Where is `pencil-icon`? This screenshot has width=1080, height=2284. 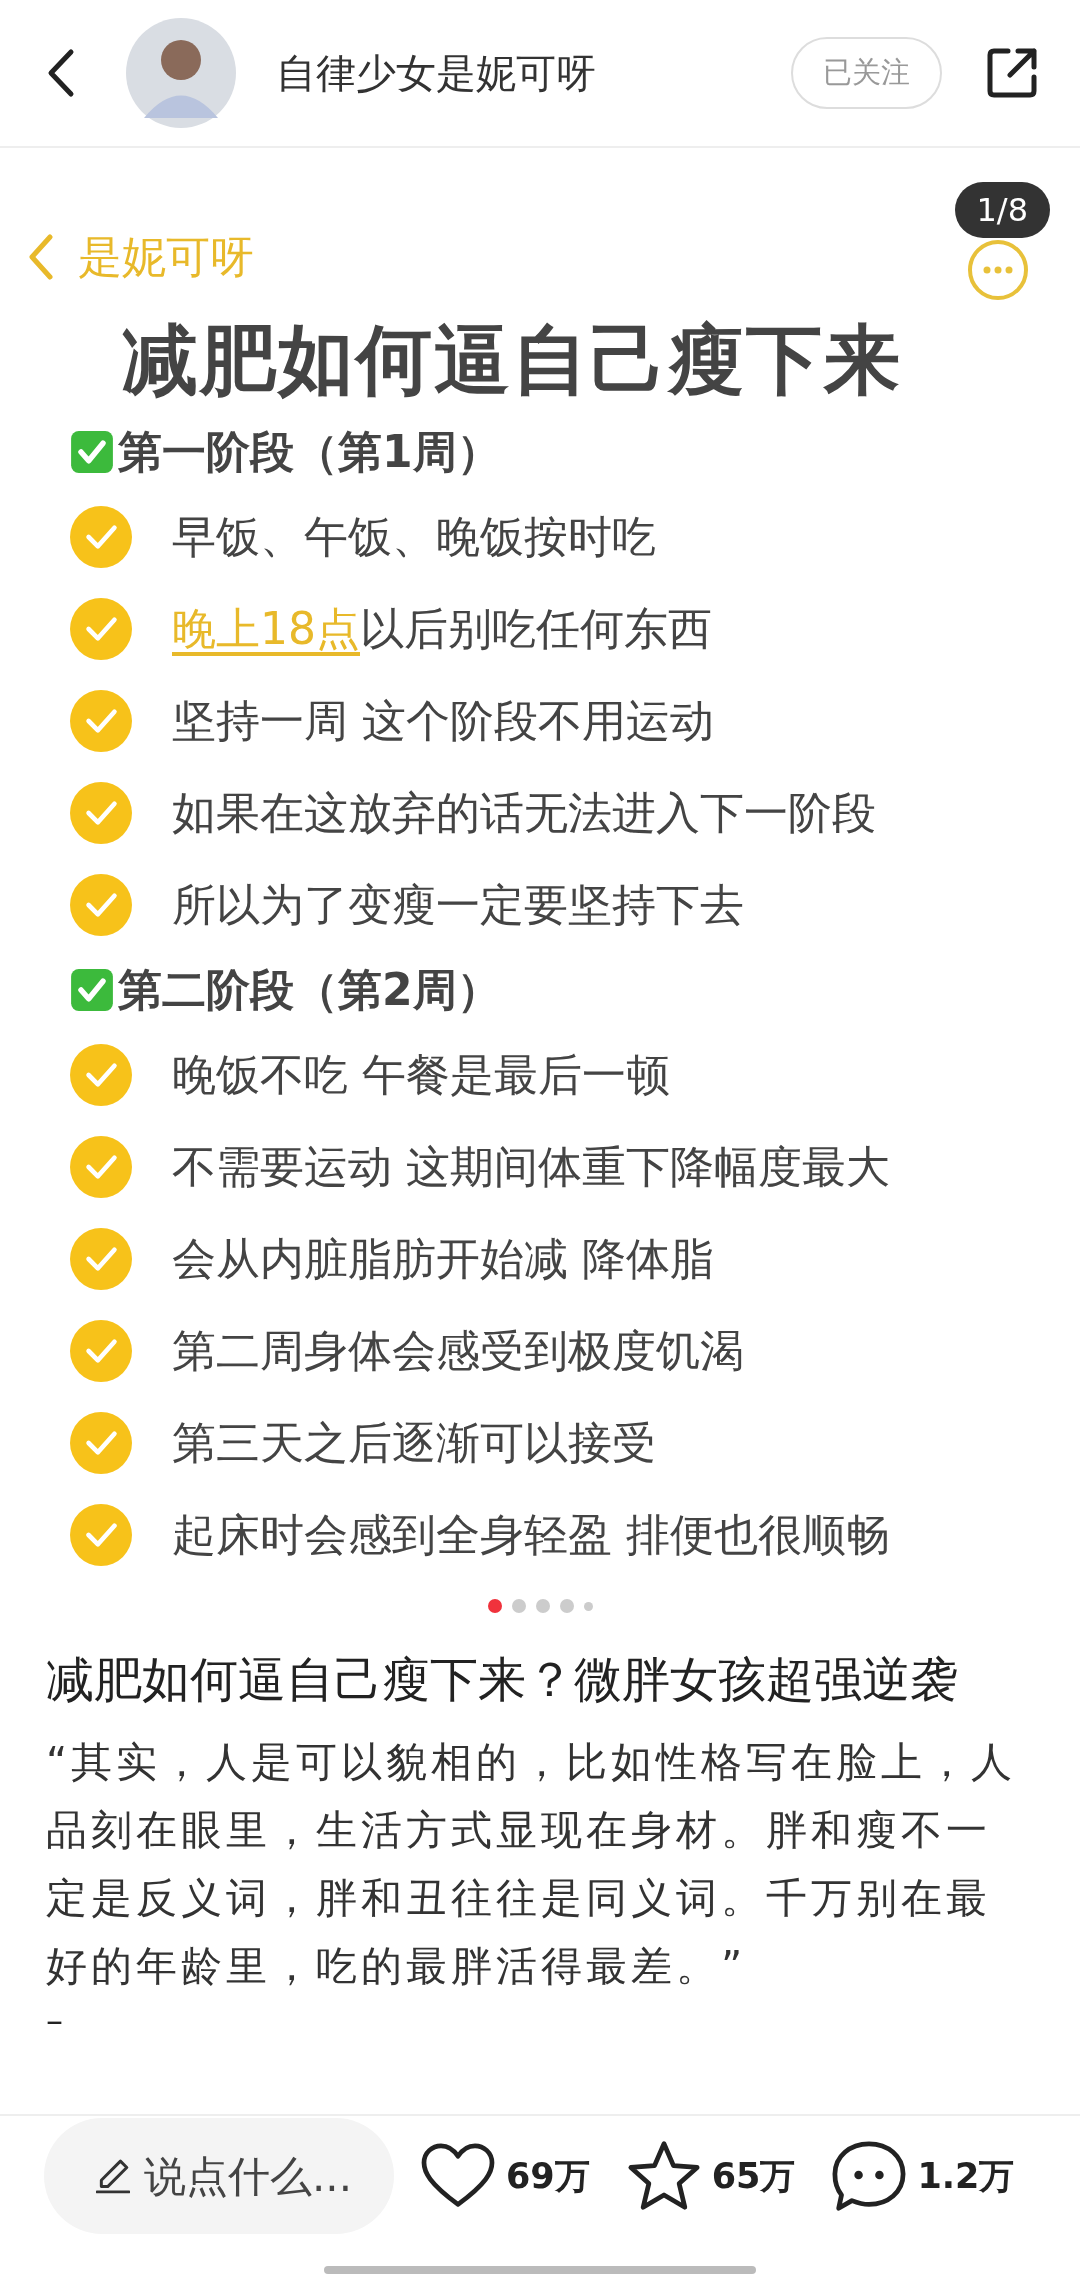 pencil-icon is located at coordinates (113, 2176).